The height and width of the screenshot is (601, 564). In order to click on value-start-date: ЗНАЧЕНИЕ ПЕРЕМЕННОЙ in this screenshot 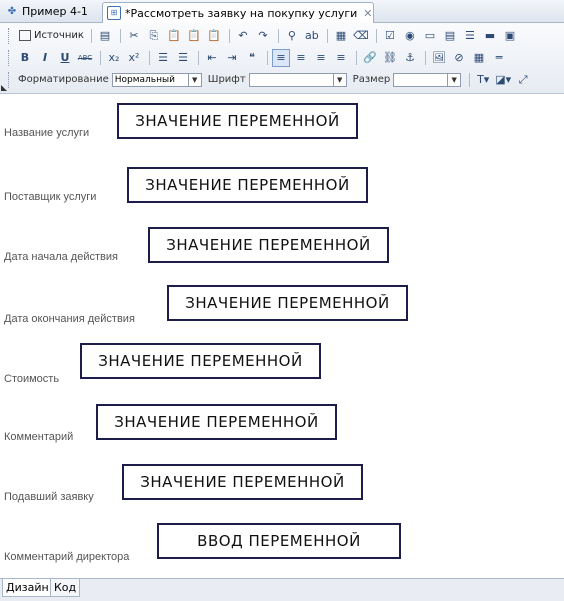, I will do `click(268, 245)`.